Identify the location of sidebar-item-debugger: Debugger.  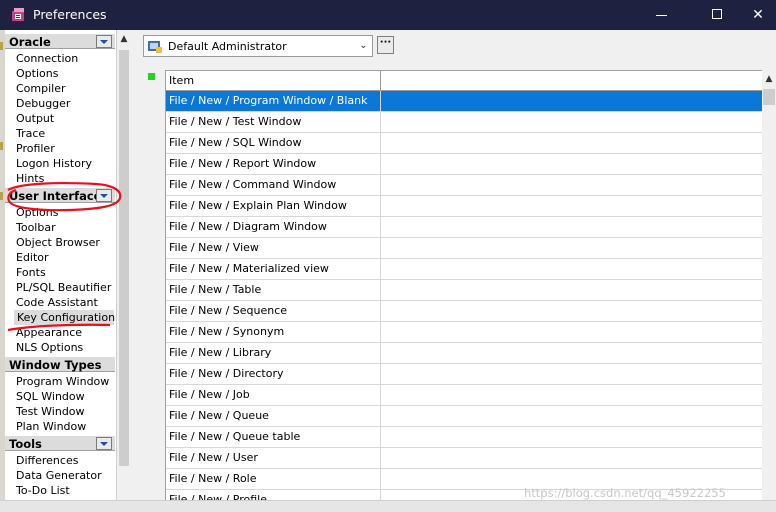
(43, 103).